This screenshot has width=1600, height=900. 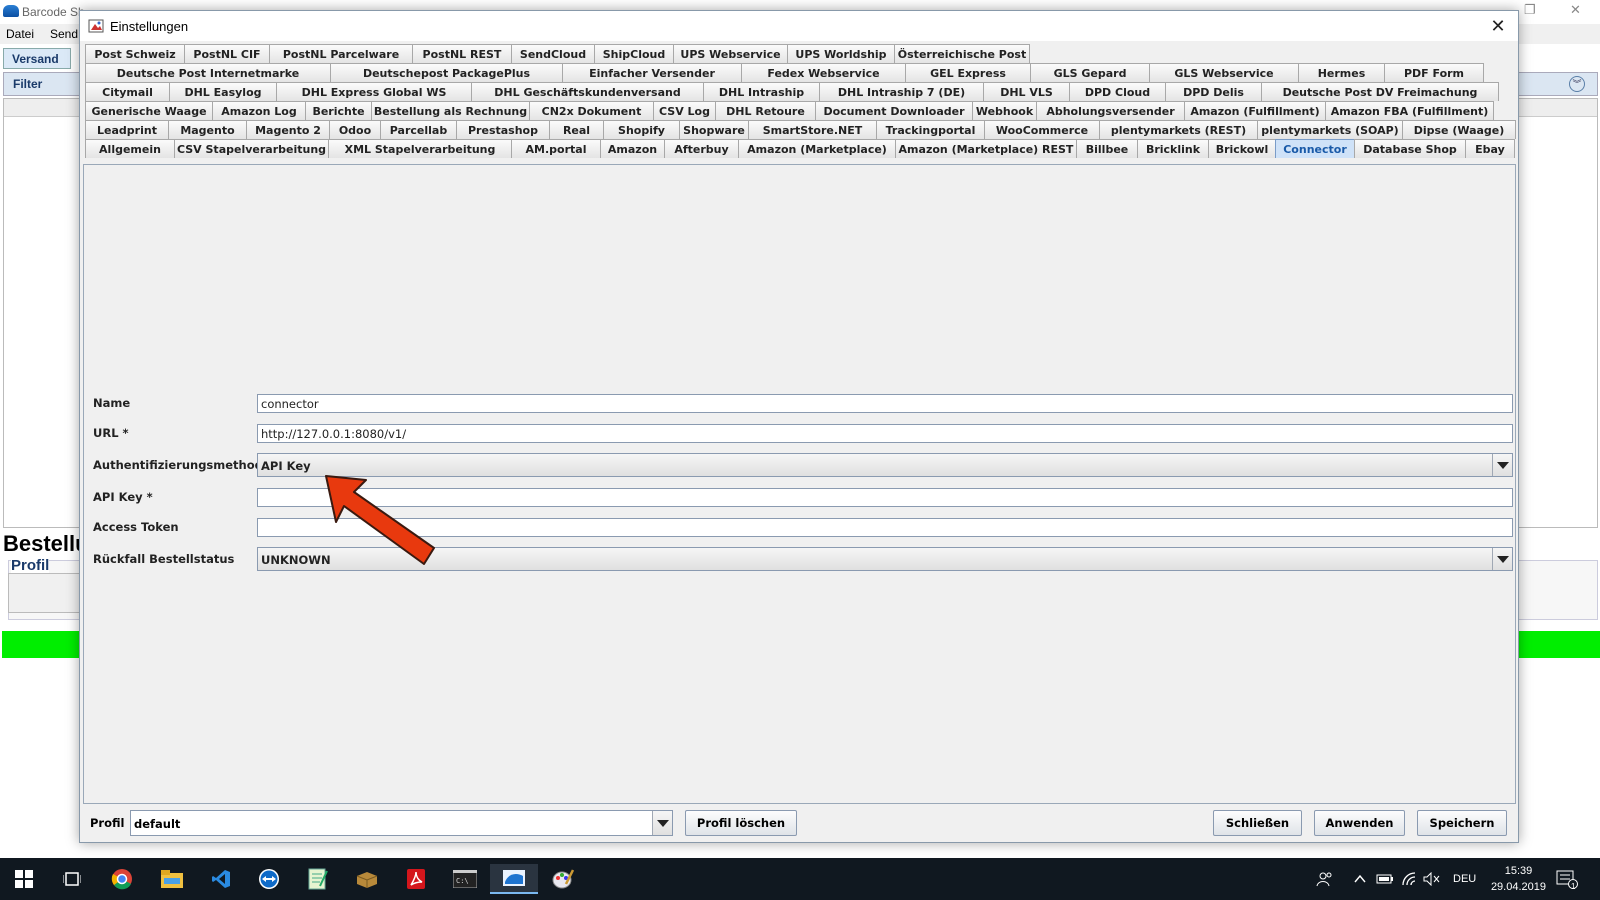 What do you see at coordinates (1530, 10) in the screenshot?
I see `restore-icon: ❐` at bounding box center [1530, 10].